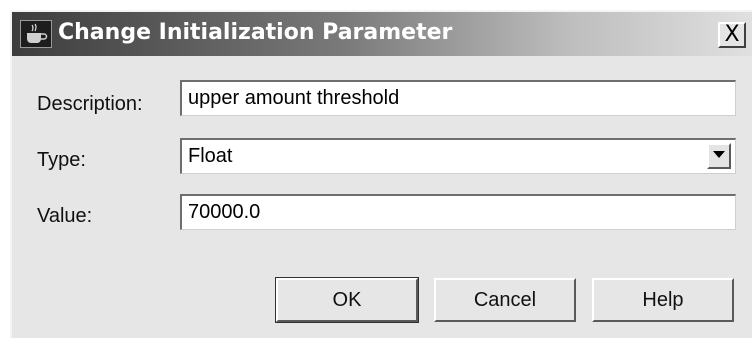 This screenshot has height=338, width=752. I want to click on value-label: Value:, so click(65, 216).